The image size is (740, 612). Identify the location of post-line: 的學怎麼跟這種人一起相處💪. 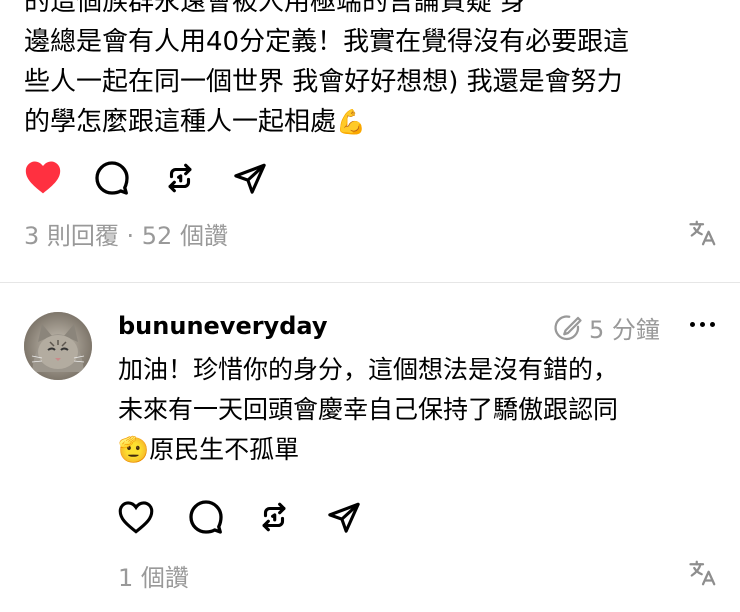
(374, 122).